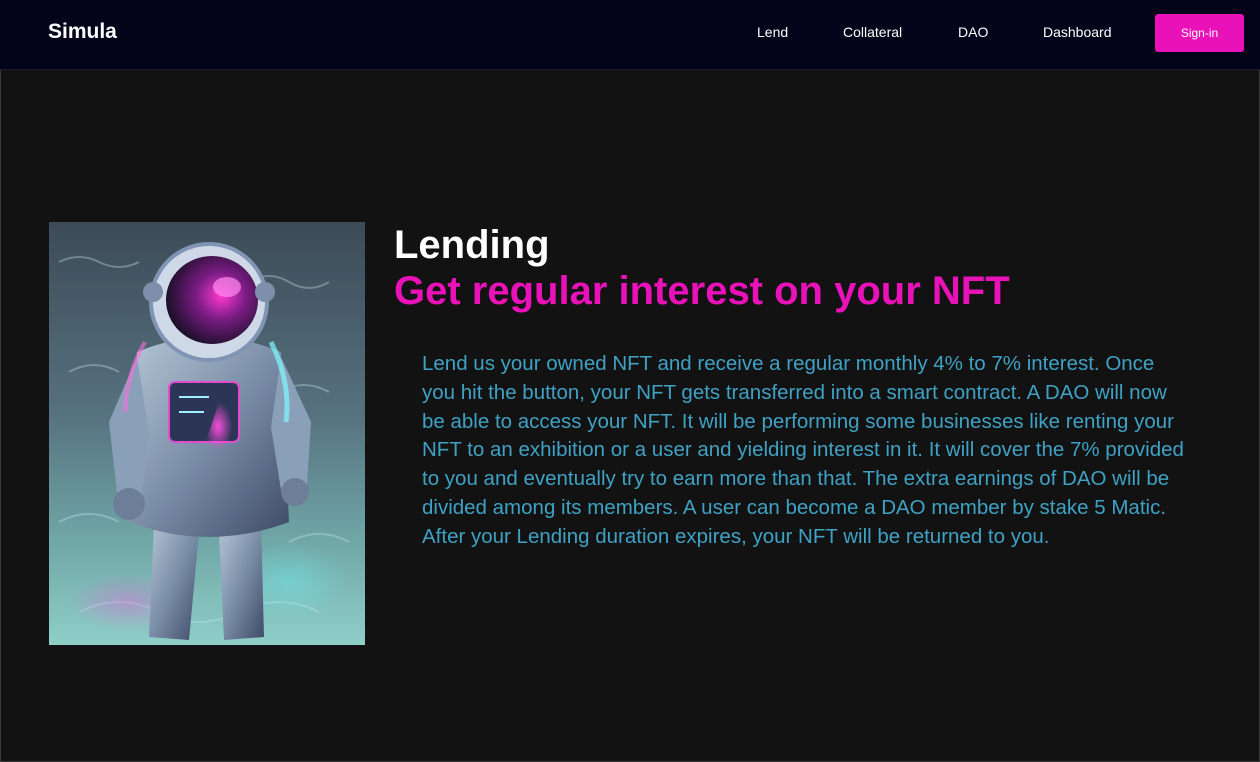 This screenshot has height=762, width=1260. Describe the element at coordinates (472, 245) in the screenshot. I see `page-title: Lending` at that location.